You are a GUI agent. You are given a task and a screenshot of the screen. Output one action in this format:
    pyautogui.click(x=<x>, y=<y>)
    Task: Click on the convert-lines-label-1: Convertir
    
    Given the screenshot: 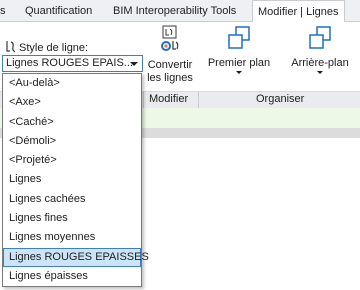 What is the action you would take?
    pyautogui.click(x=170, y=65)
    